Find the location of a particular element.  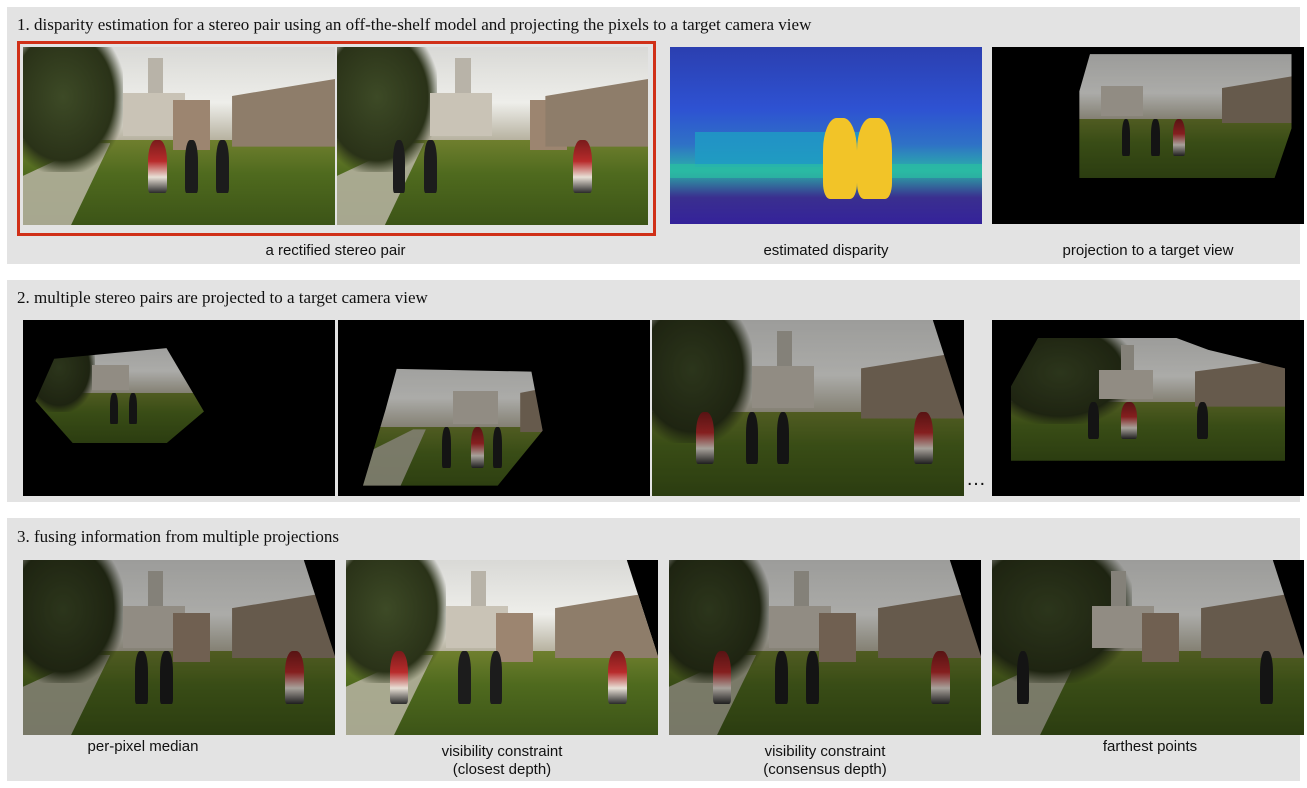

projection-n-image is located at coordinates (1148, 408).